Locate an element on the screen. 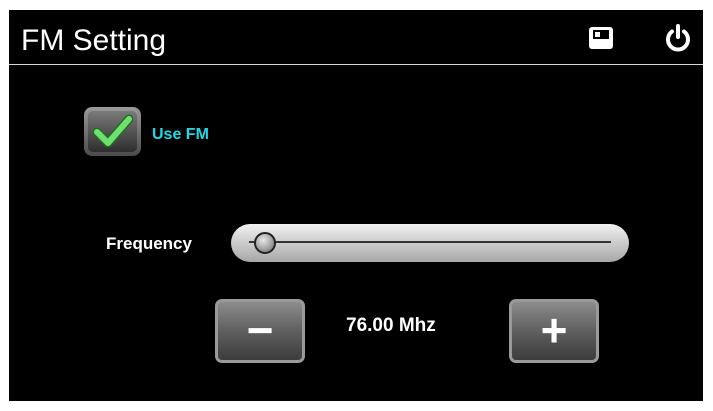 The height and width of the screenshot is (411, 713). power-icon is located at coordinates (678, 38).